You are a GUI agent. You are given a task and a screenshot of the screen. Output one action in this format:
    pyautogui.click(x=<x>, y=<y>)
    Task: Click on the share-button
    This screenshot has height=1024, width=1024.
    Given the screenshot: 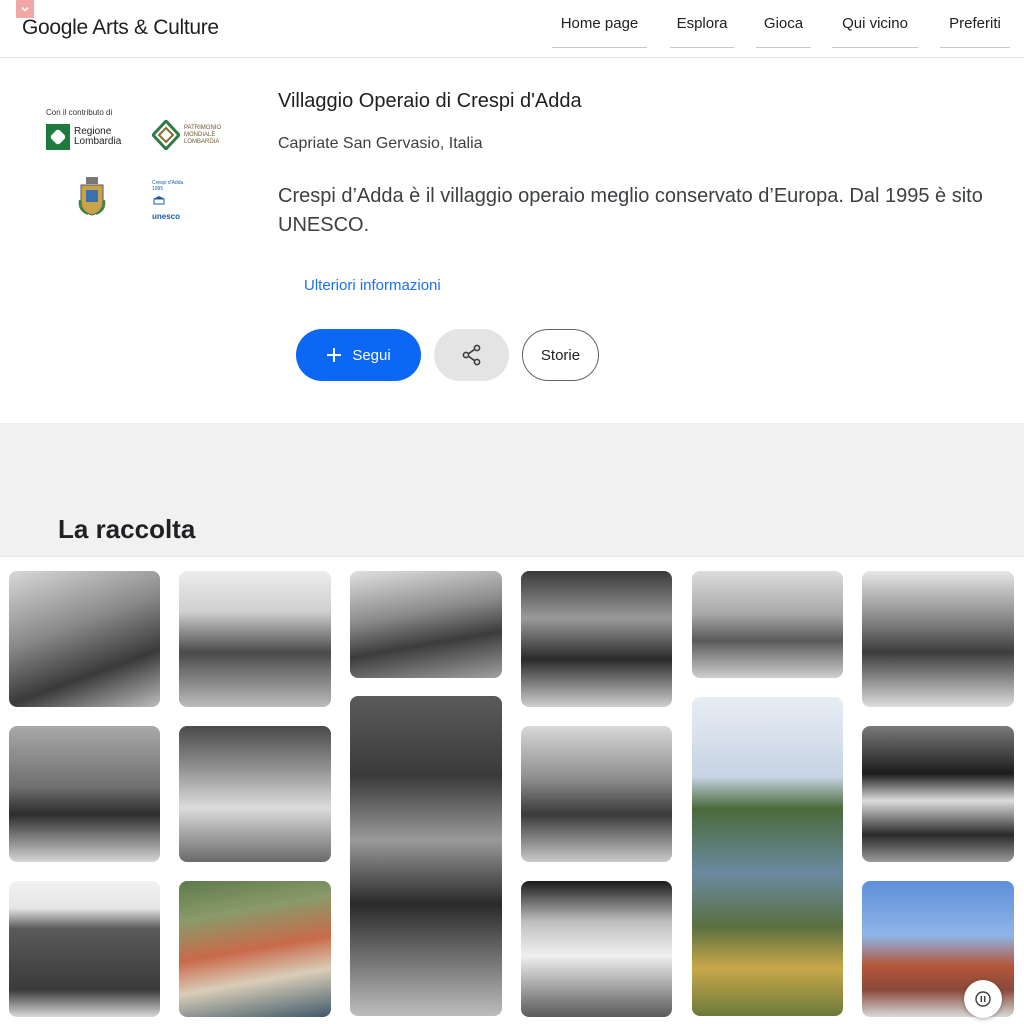 What is the action you would take?
    pyautogui.click(x=471, y=355)
    